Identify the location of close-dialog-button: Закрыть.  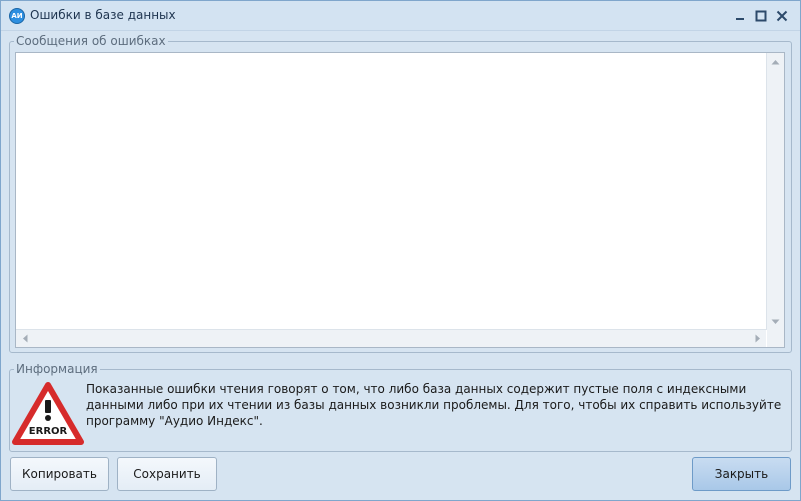
(741, 474).